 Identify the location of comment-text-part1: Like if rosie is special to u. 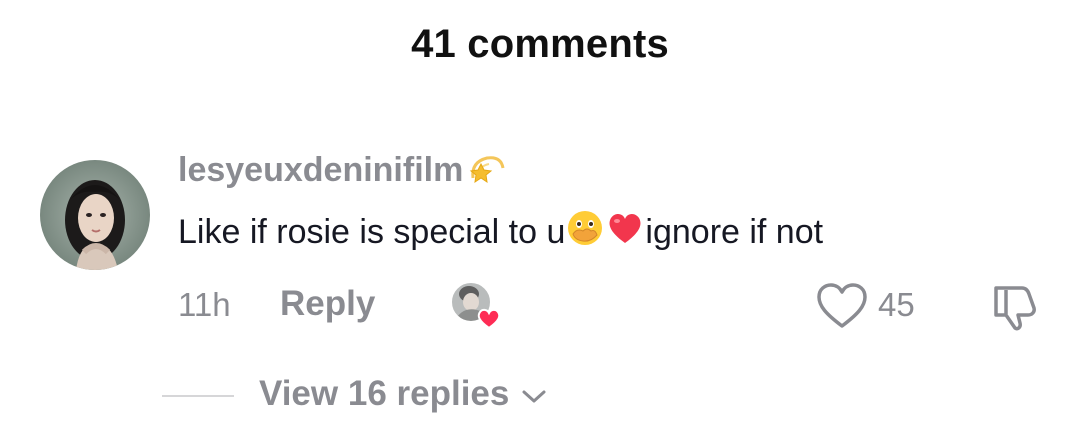
(372, 232).